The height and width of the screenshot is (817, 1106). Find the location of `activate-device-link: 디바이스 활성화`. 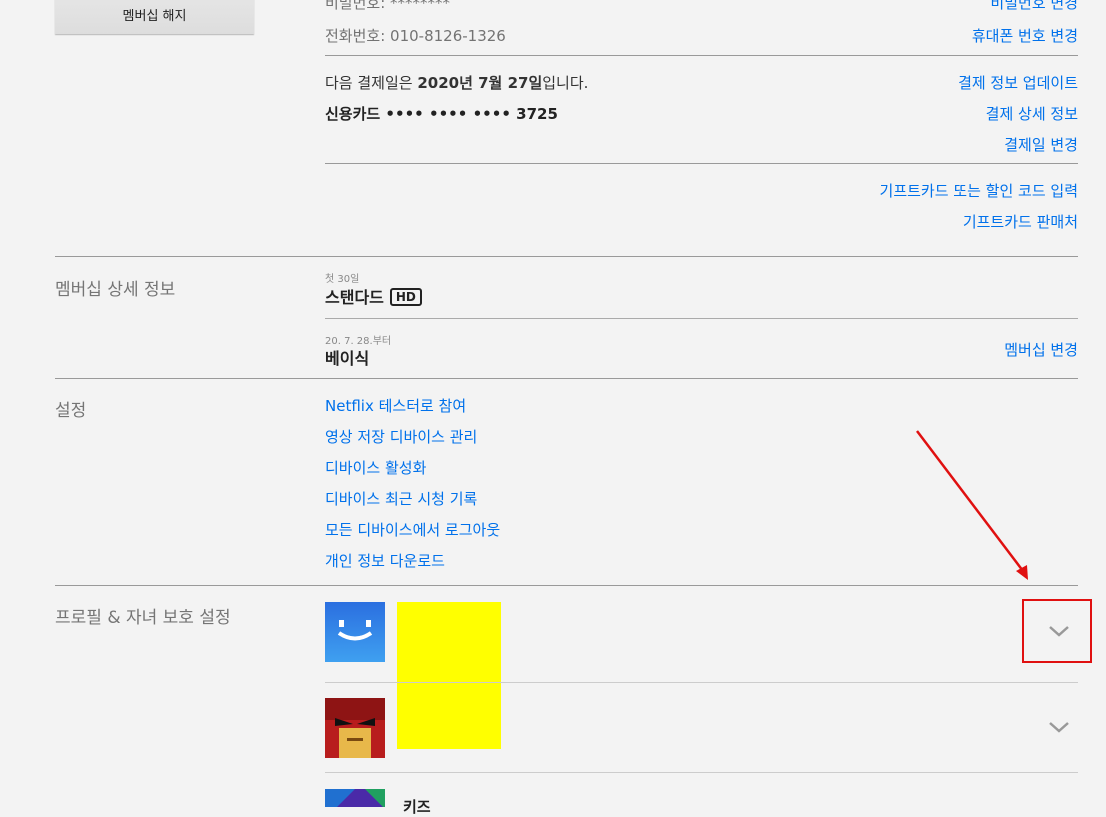

activate-device-link: 디바이스 활성화 is located at coordinates (375, 467).